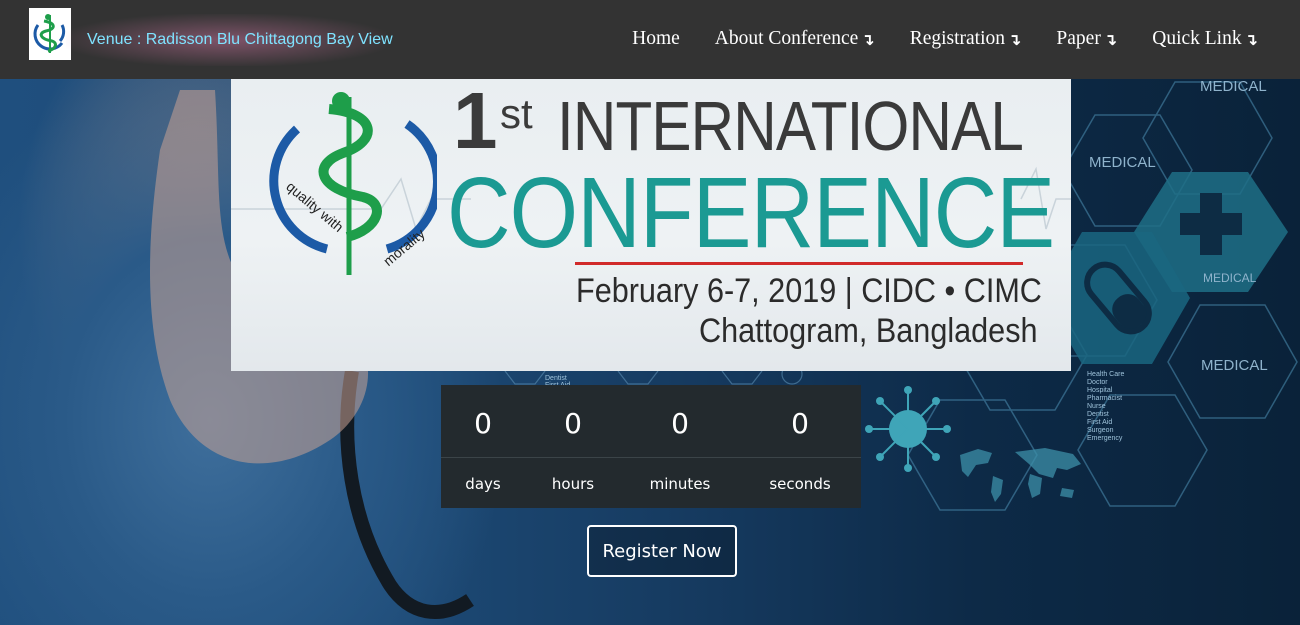 The image size is (1300, 625). I want to click on svg-text: Surgeon, so click(1100, 430).